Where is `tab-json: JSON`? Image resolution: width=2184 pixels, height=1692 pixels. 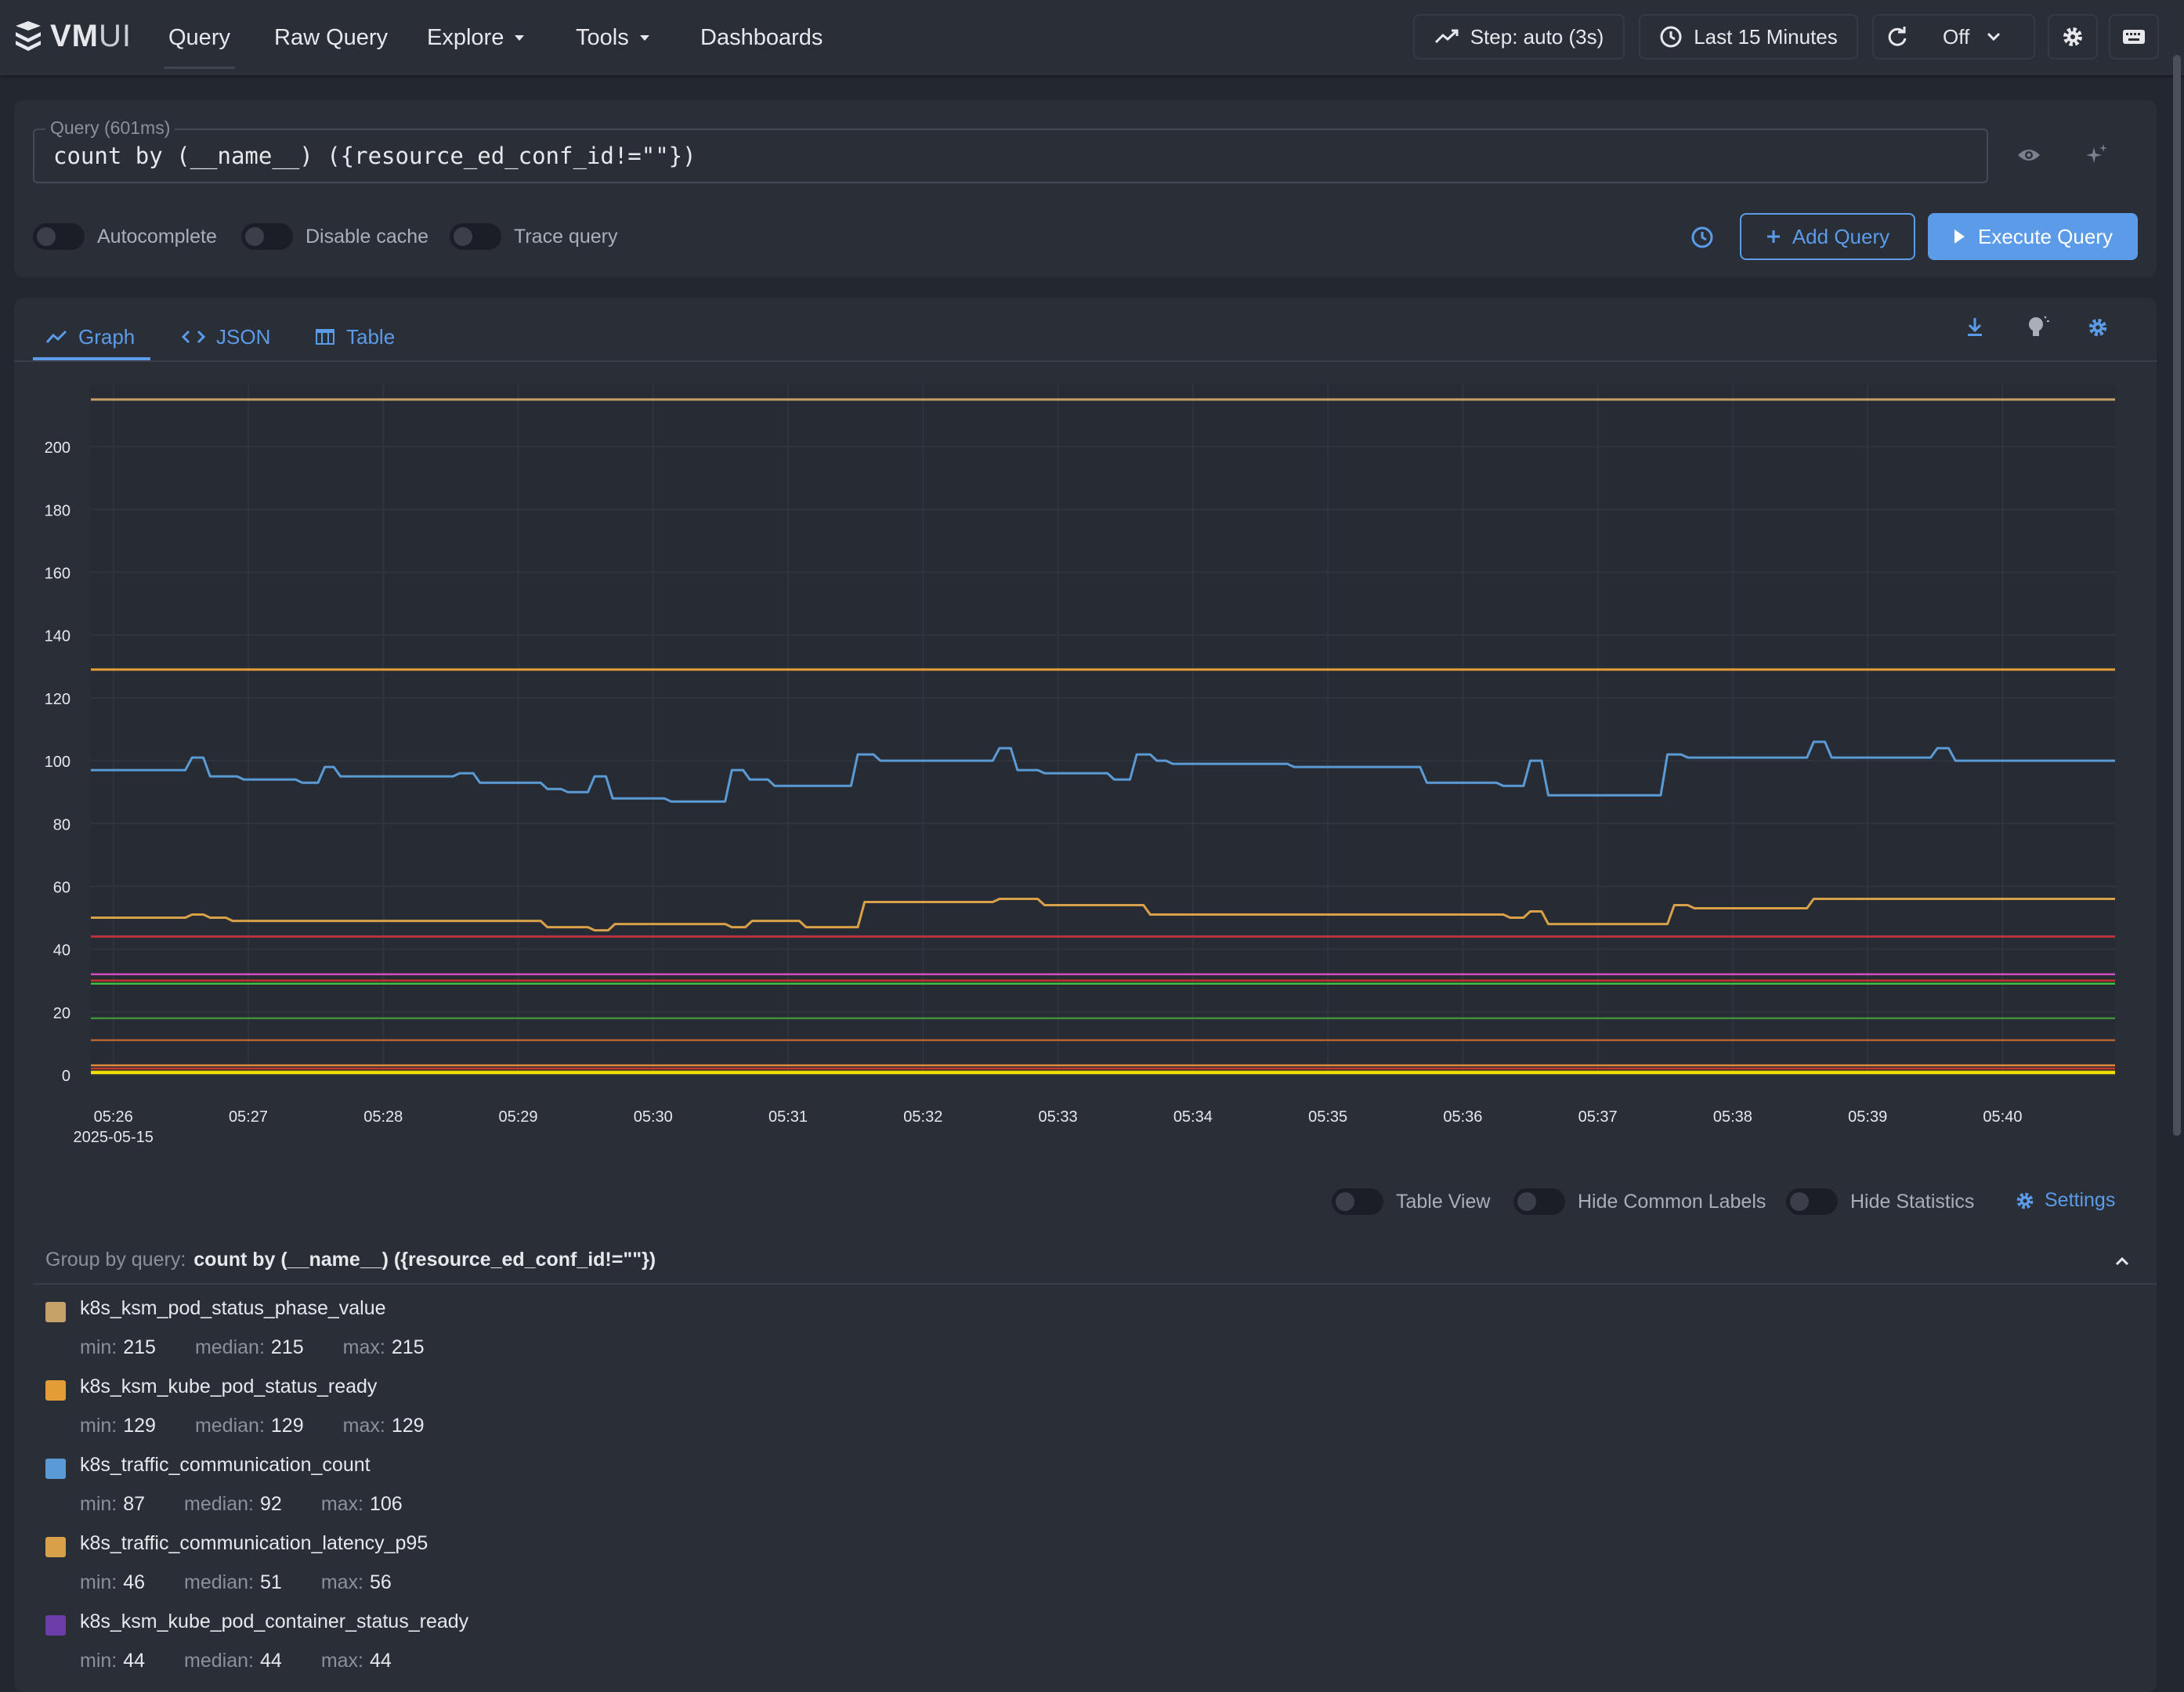 tab-json: JSON is located at coordinates (226, 336).